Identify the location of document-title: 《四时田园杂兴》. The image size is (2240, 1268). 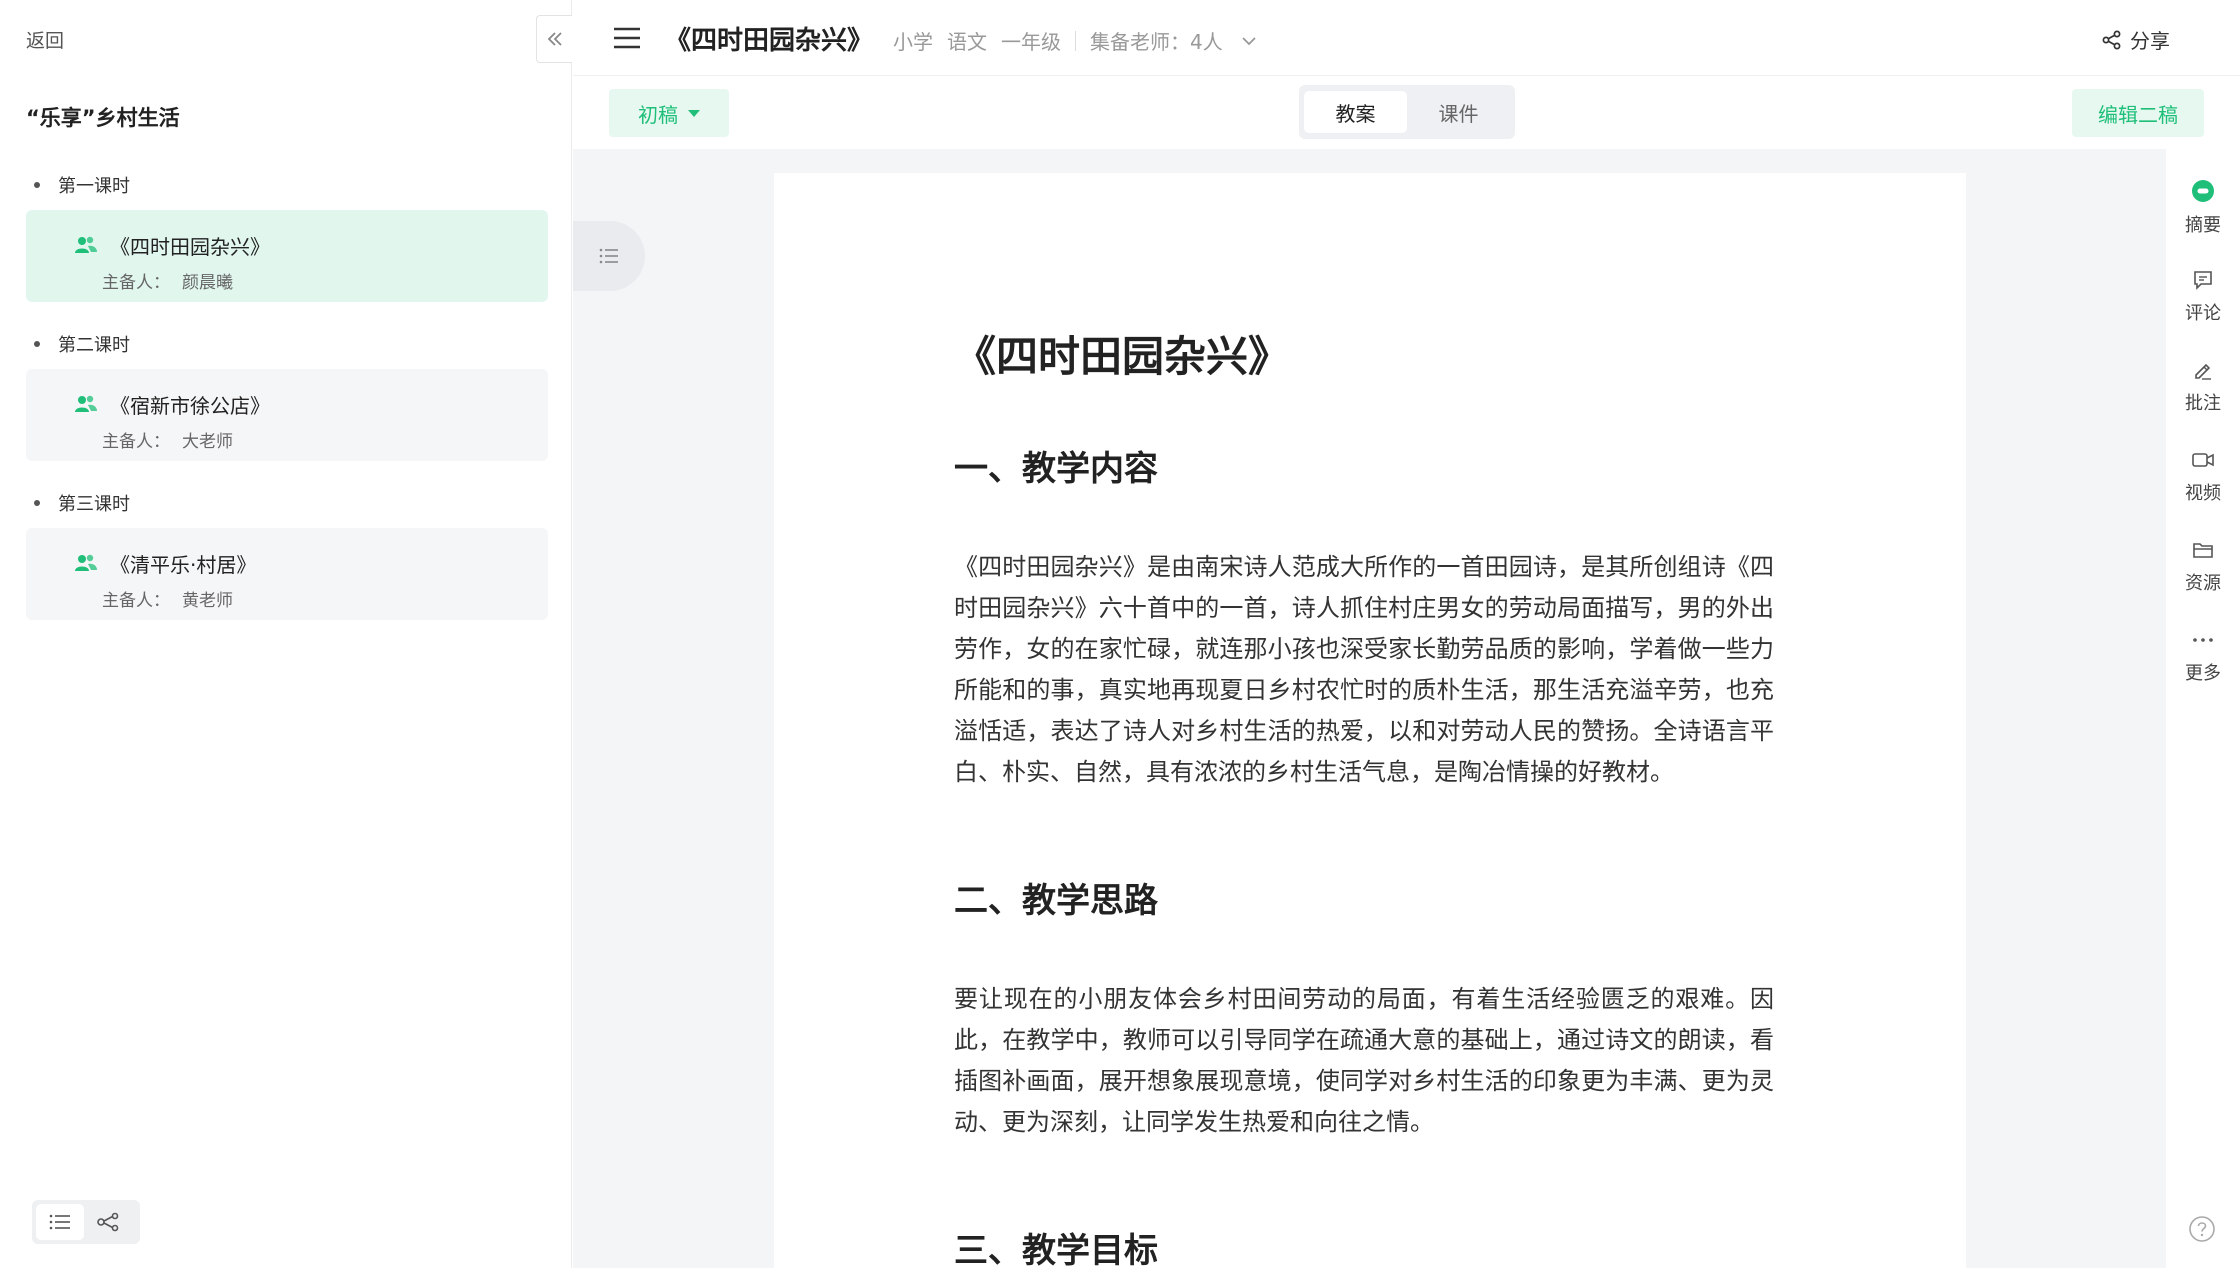
(769, 41).